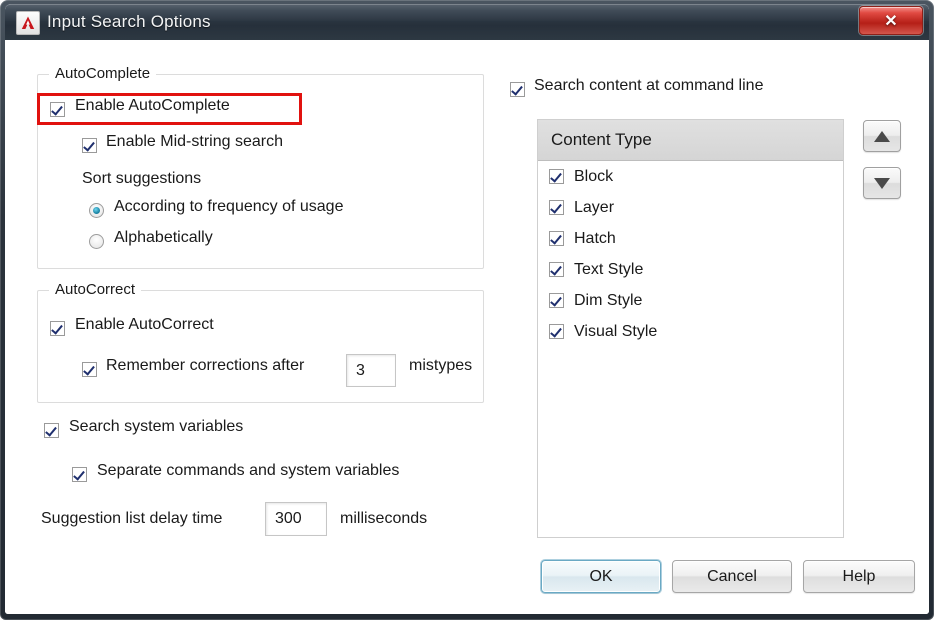 The image size is (934, 620). I want to click on help-button: Help, so click(859, 576).